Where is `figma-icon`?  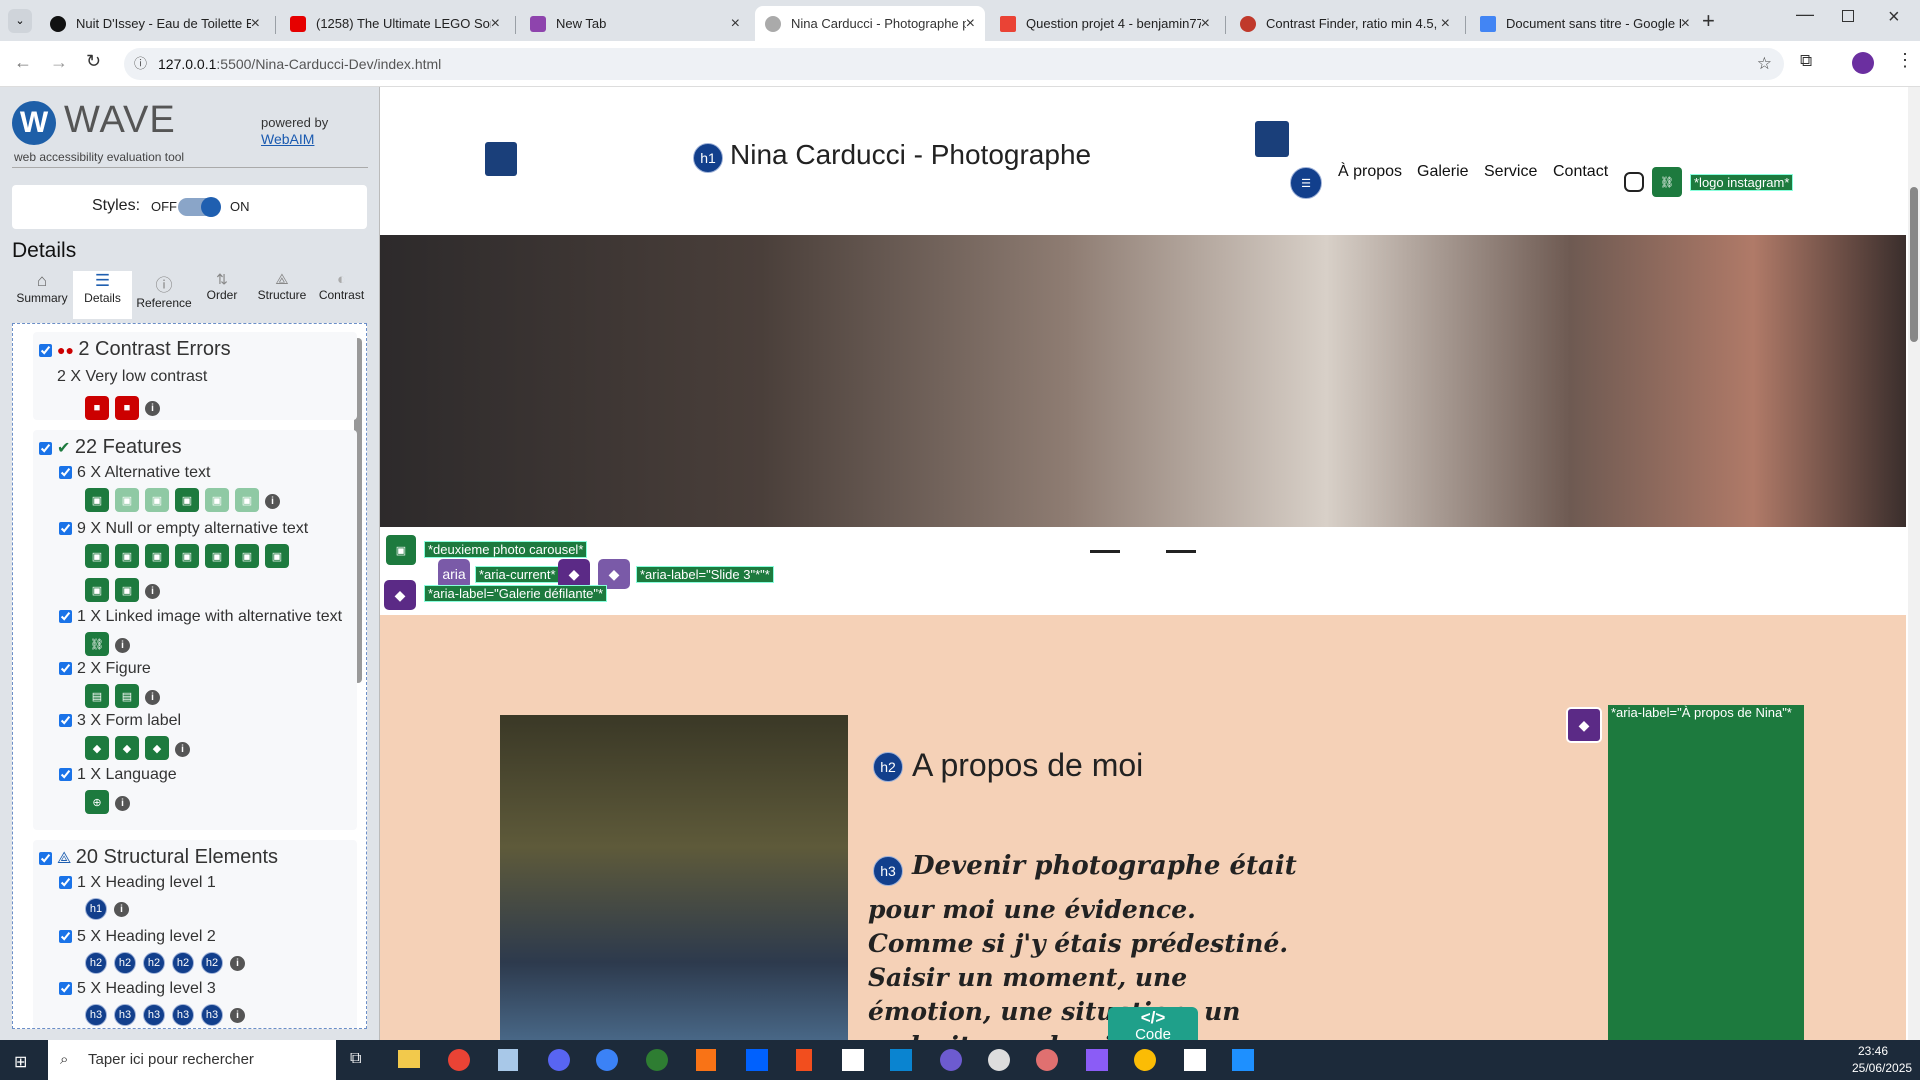
figma-icon is located at coordinates (804, 1060).